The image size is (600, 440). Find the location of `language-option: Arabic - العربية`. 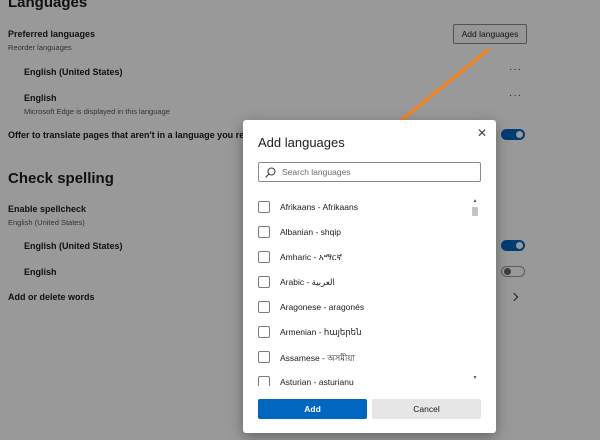

language-option: Arabic - العربية is located at coordinates (361, 283).